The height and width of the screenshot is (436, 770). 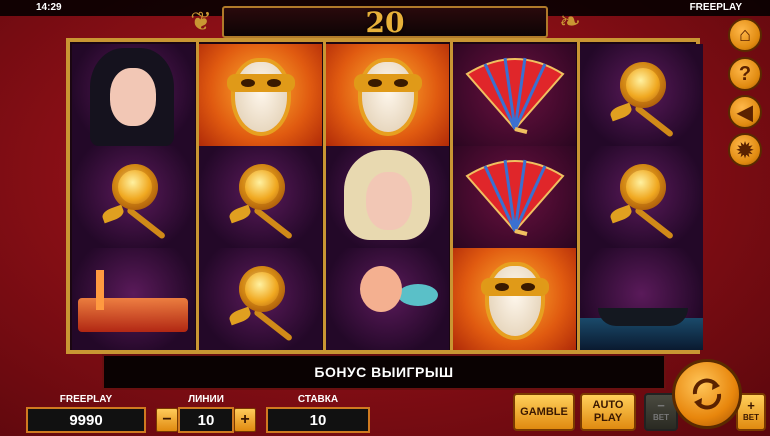 I want to click on title-number: 20, so click(x=385, y=22).